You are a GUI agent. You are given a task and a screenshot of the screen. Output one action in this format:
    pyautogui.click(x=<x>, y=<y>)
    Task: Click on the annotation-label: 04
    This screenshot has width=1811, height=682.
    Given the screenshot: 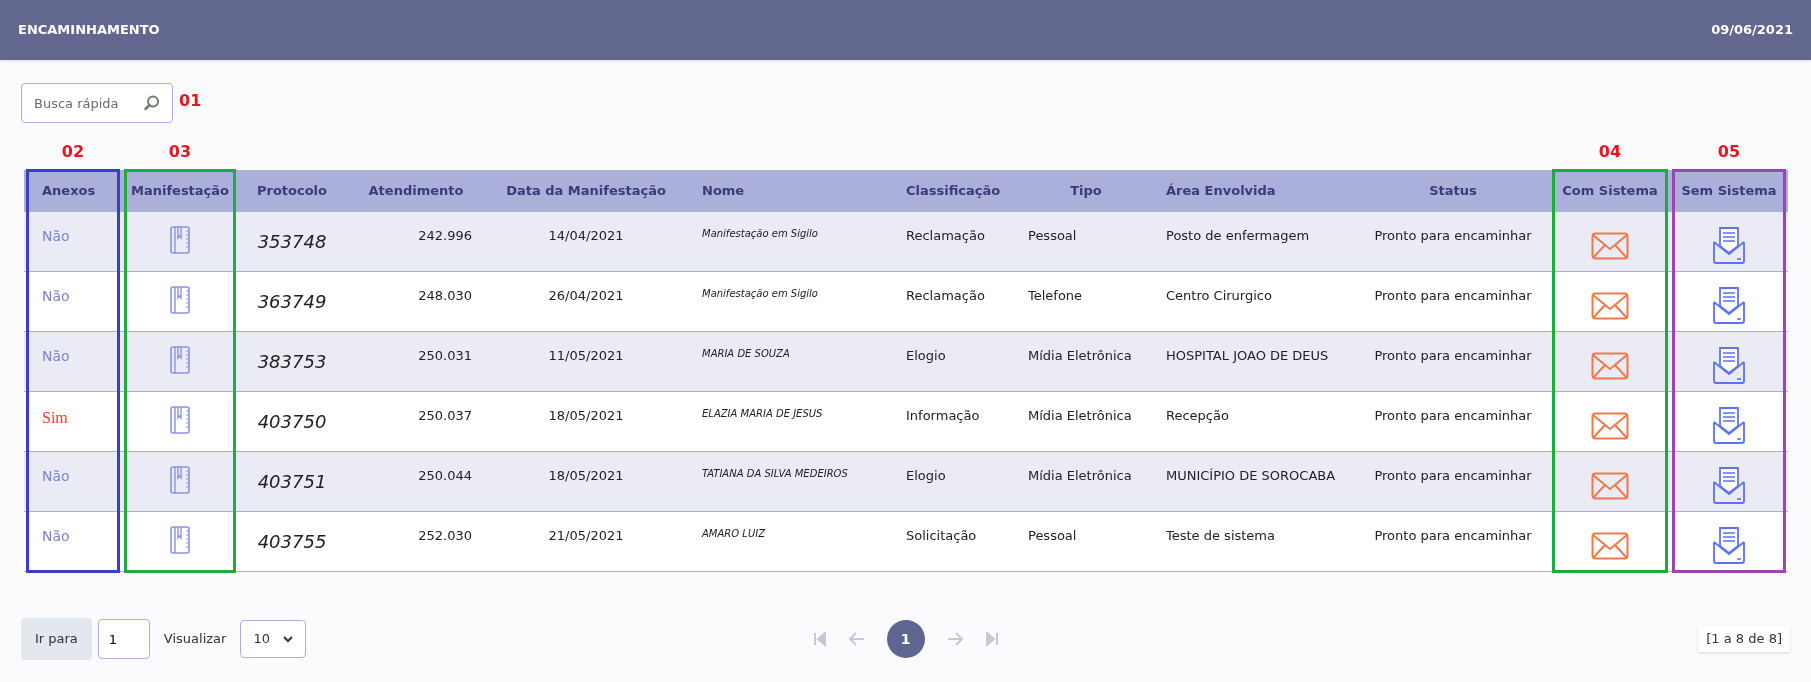 What is the action you would take?
    pyautogui.click(x=1610, y=152)
    